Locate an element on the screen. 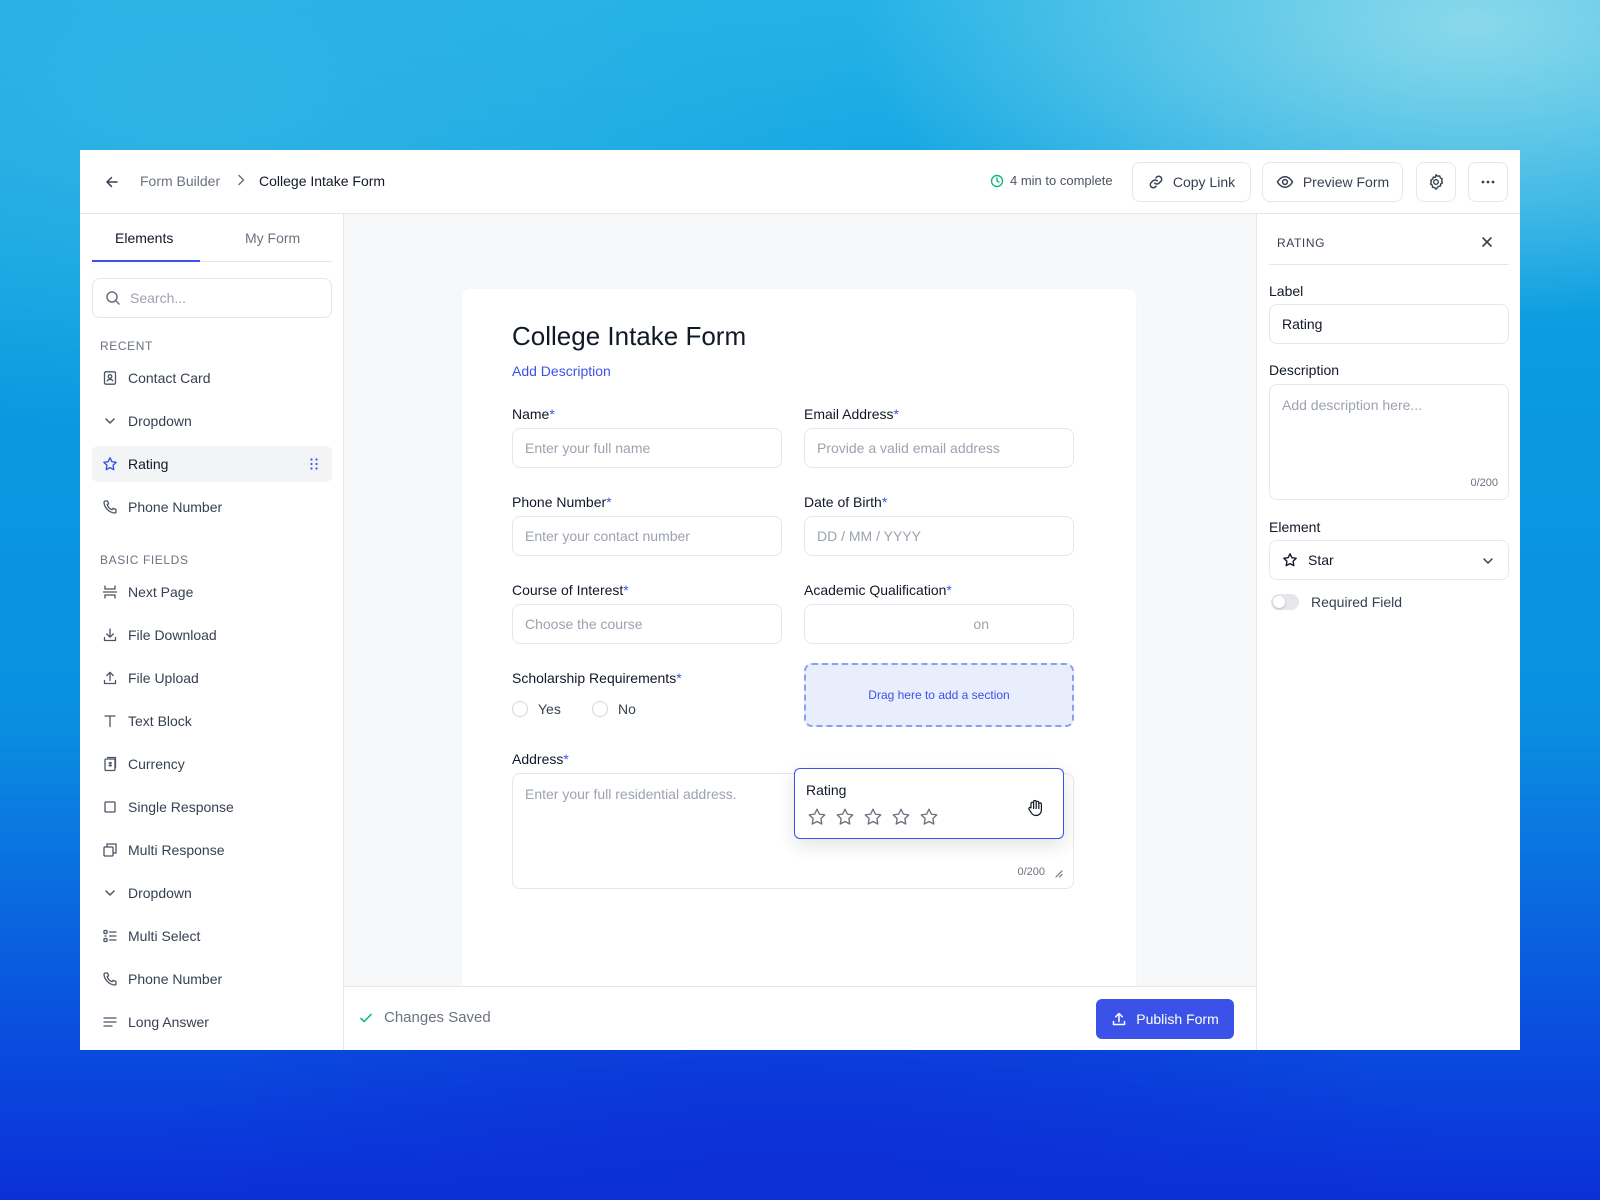 This screenshot has height=1200, width=1600. bottom-bar: Changes Saved Publish Form is located at coordinates (800, 1018).